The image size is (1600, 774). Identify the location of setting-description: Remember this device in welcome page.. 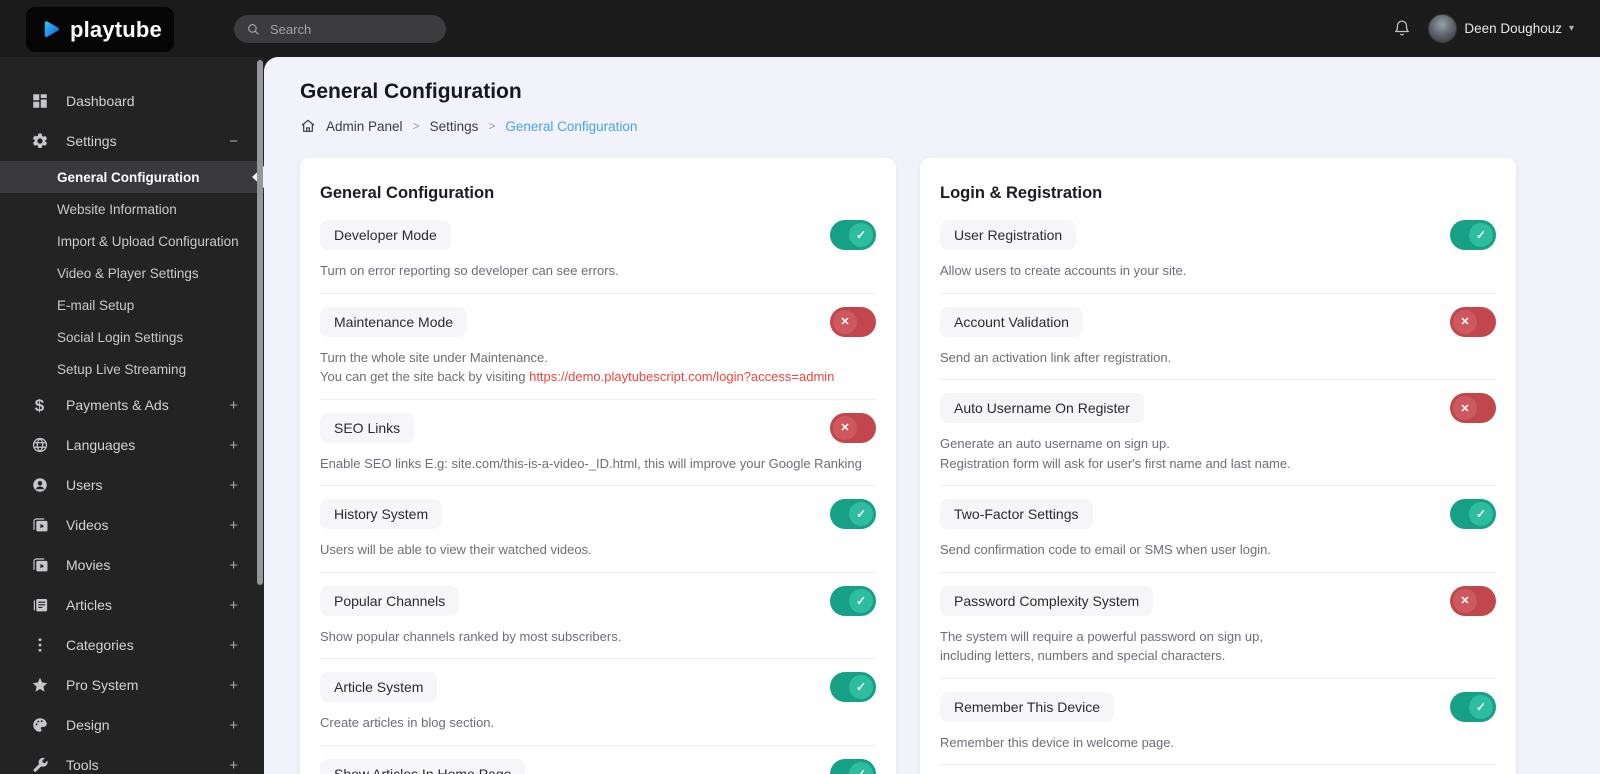
(1218, 743).